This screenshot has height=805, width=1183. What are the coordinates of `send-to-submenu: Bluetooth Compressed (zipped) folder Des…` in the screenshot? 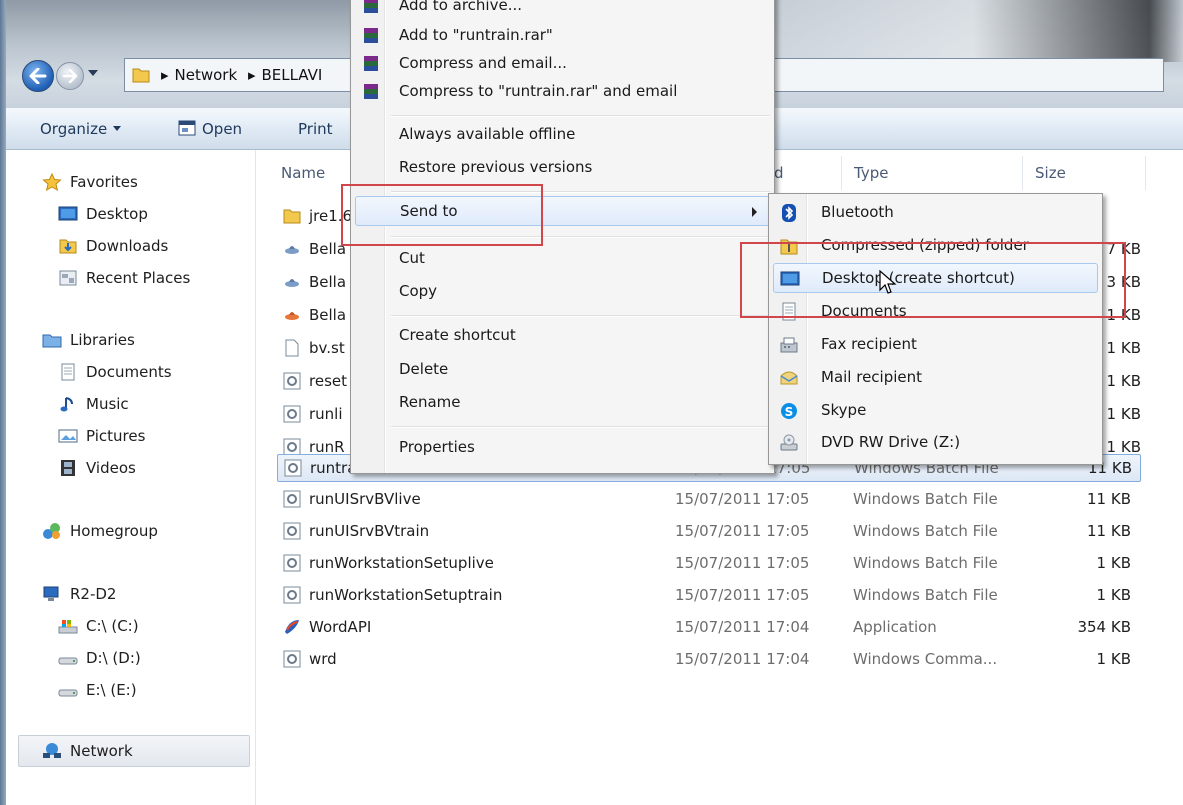 It's located at (935, 329).